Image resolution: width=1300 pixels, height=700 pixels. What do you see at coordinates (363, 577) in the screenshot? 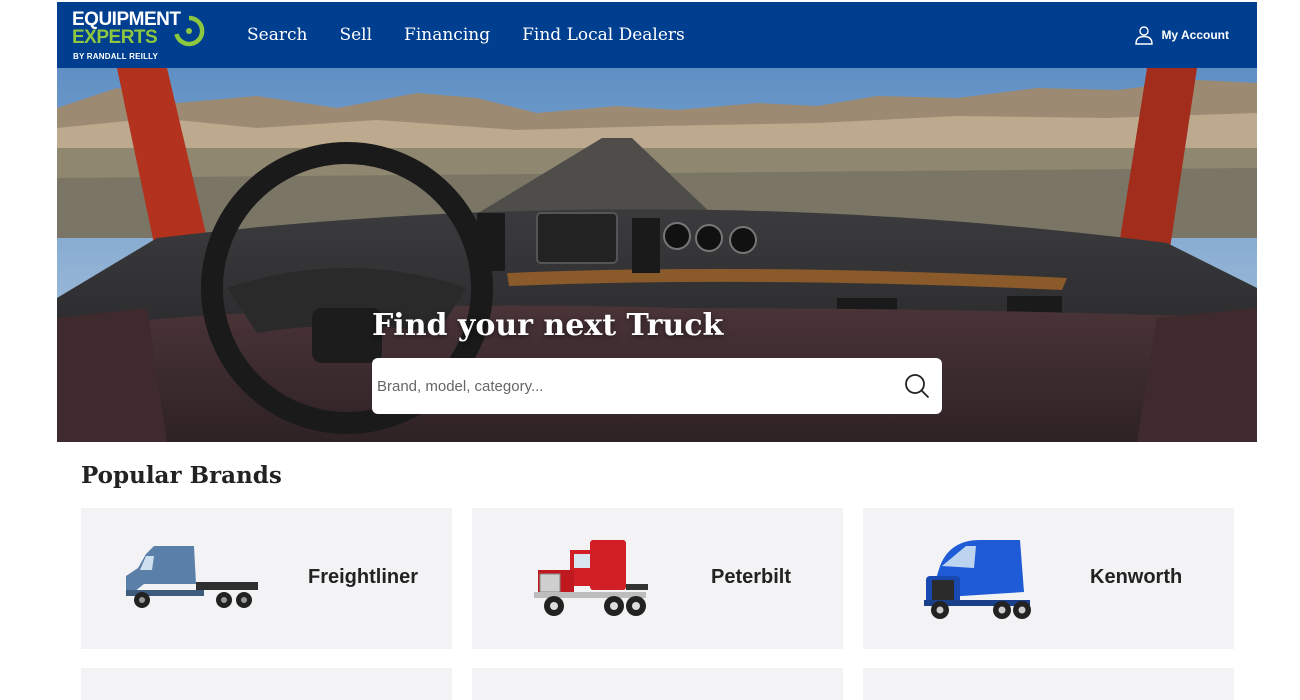
I see `brand-name-freightliner: Freightliner` at bounding box center [363, 577].